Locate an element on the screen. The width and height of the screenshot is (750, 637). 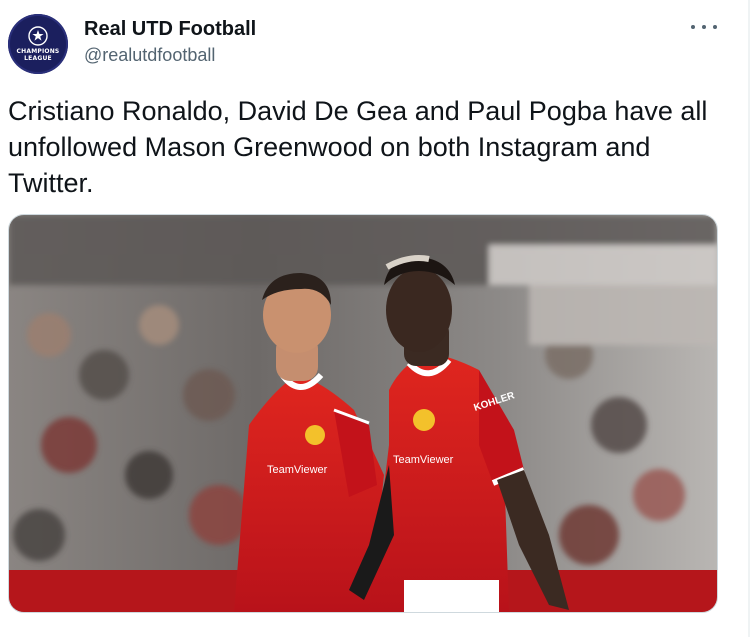
author-display-name: Real UTD Football is located at coordinates (170, 29).